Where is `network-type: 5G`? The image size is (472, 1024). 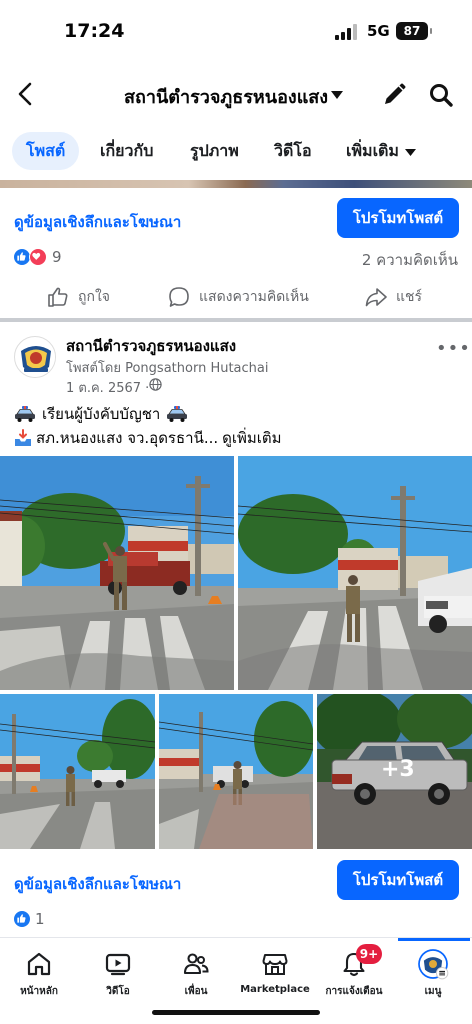
network-type: 5G is located at coordinates (378, 31).